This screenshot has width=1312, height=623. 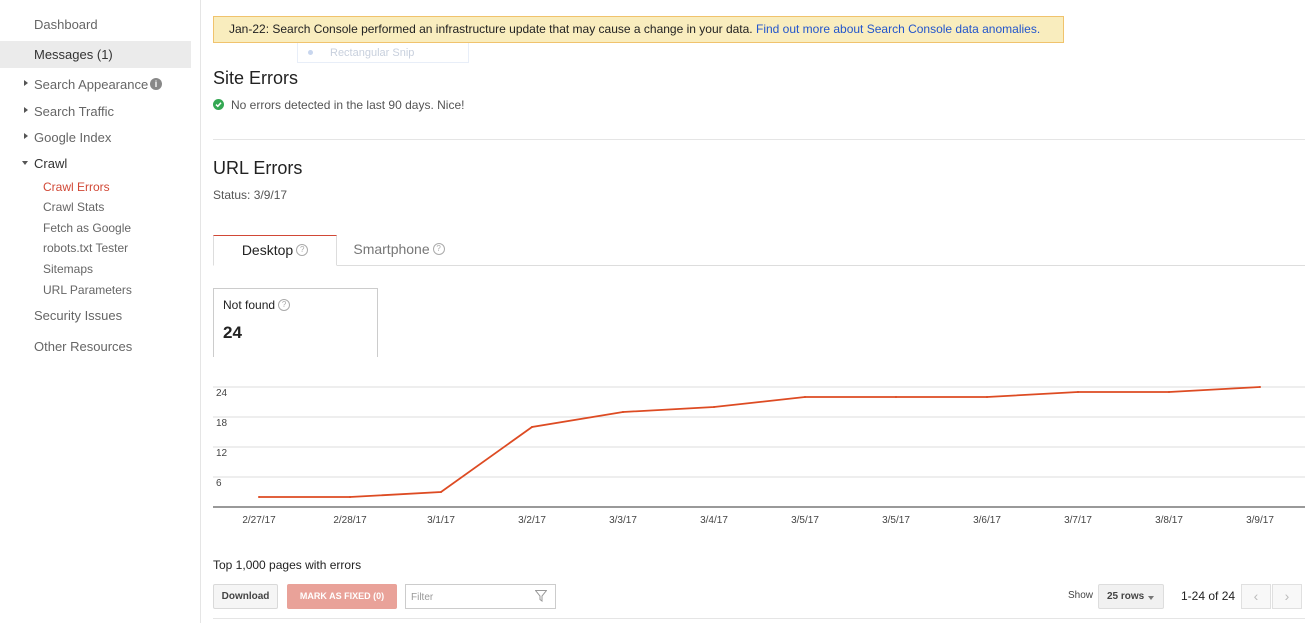 I want to click on next-page-button: ›, so click(x=1287, y=596).